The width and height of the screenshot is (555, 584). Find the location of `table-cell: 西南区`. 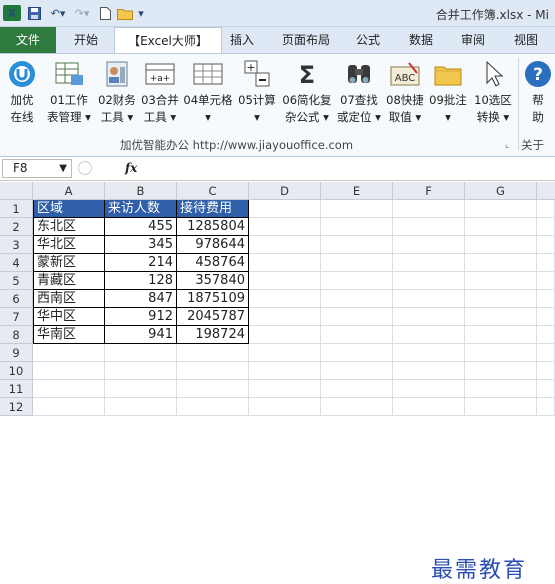

table-cell: 西南区 is located at coordinates (69, 299).